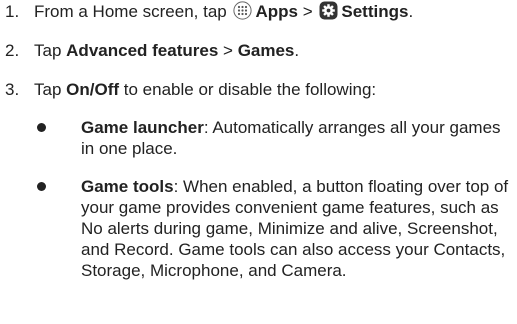 This screenshot has width=517, height=324. What do you see at coordinates (250, 89) in the screenshot?
I see `step-suffix: to enable or disable the following:` at bounding box center [250, 89].